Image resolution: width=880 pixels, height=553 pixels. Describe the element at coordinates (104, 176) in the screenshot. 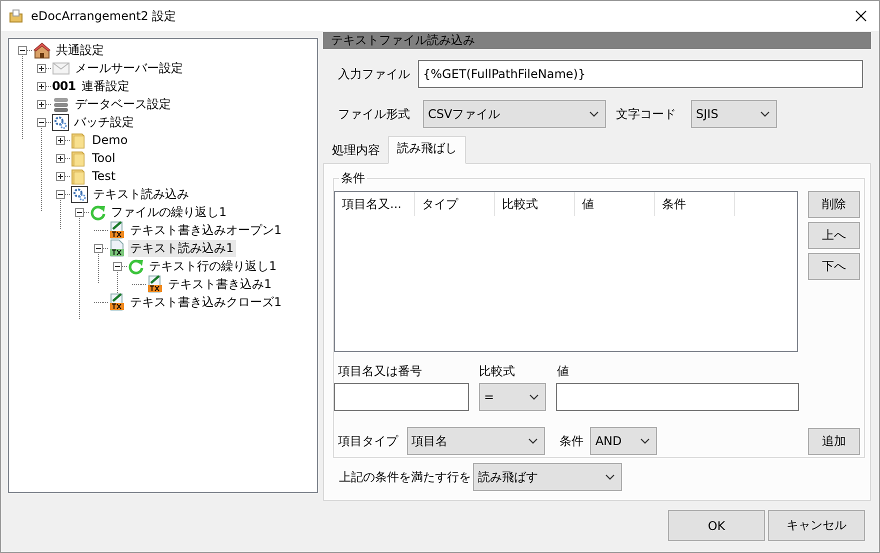

I see `tree-item: Test` at that location.